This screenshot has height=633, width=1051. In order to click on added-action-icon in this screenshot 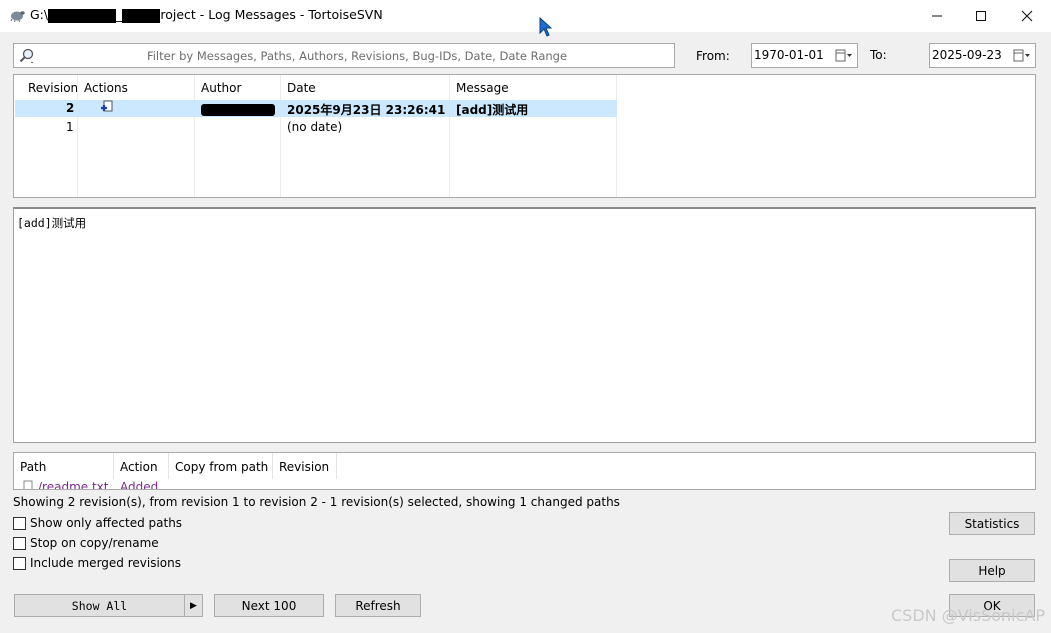, I will do `click(107, 106)`.